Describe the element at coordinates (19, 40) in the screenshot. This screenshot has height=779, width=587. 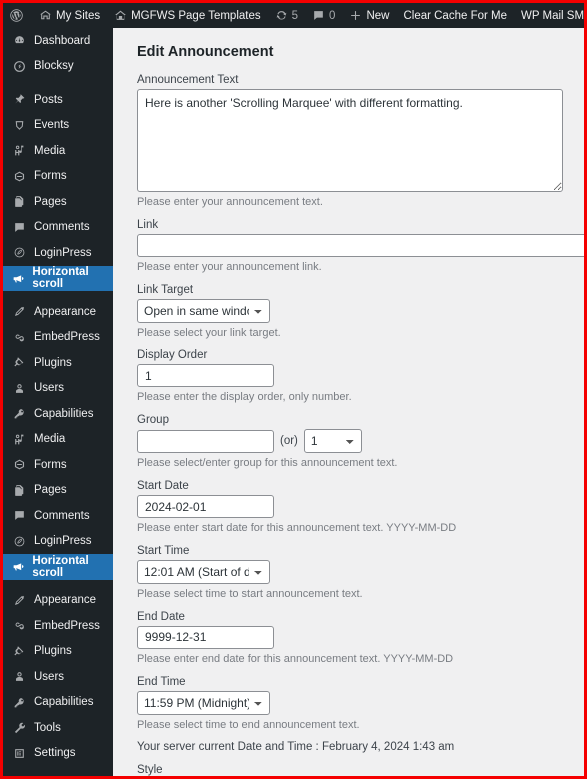
I see `dashboard-icon` at that location.